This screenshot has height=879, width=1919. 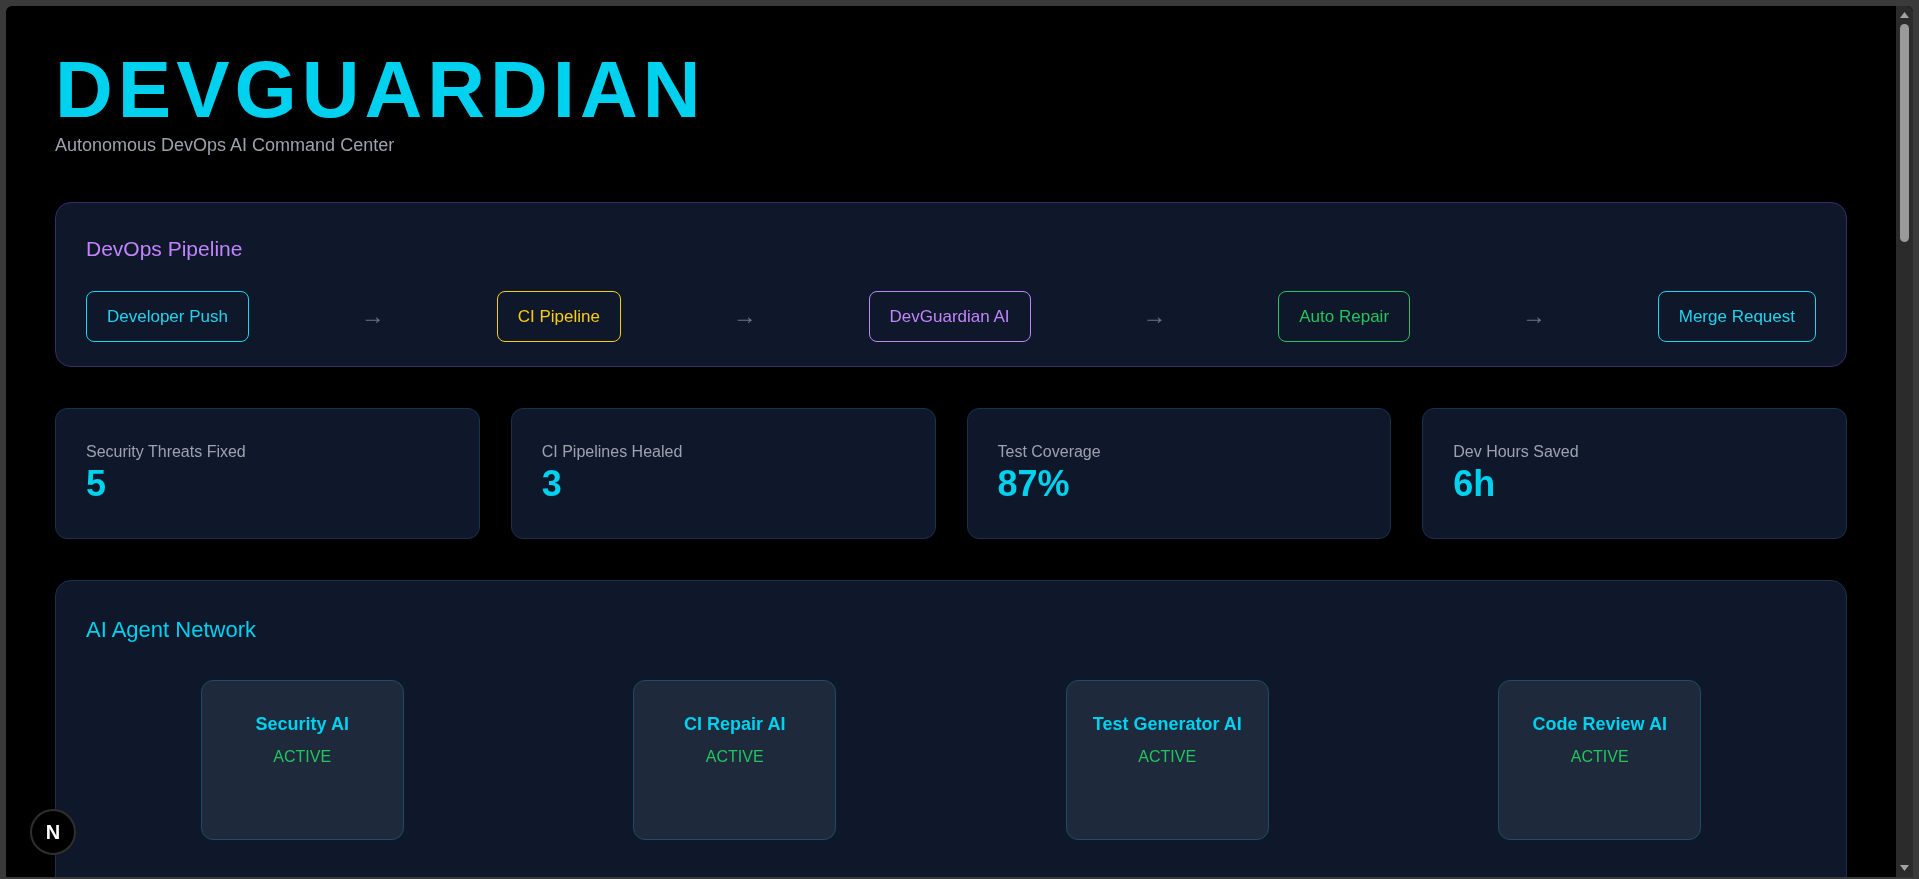 I want to click on pipeline-stage: Merge Request, so click(x=1736, y=316).